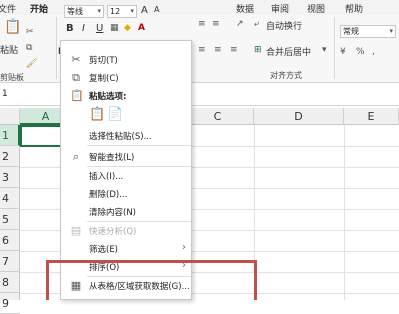 The height and width of the screenshot is (314, 399). What do you see at coordinates (10, 116) in the screenshot?
I see `select-all-corner` at bounding box center [10, 116].